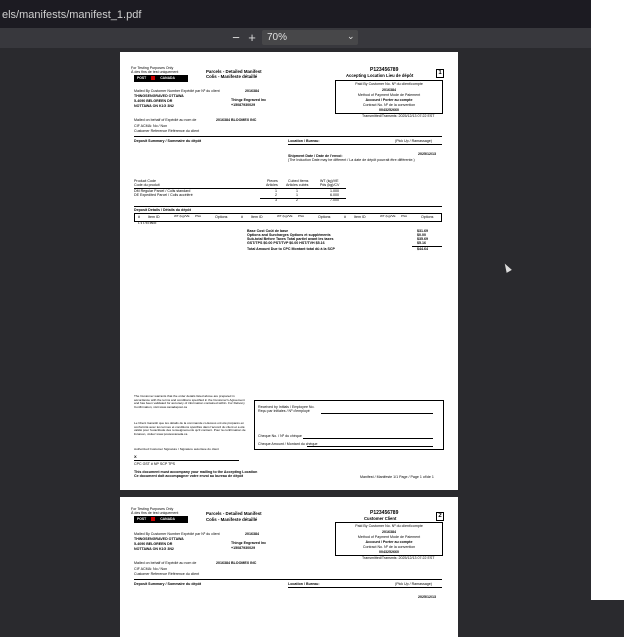 This screenshot has width=624, height=637. Describe the element at coordinates (147, 223) in the screenshot. I see `detail-row: 1 3 1 53 IBDF` at that location.